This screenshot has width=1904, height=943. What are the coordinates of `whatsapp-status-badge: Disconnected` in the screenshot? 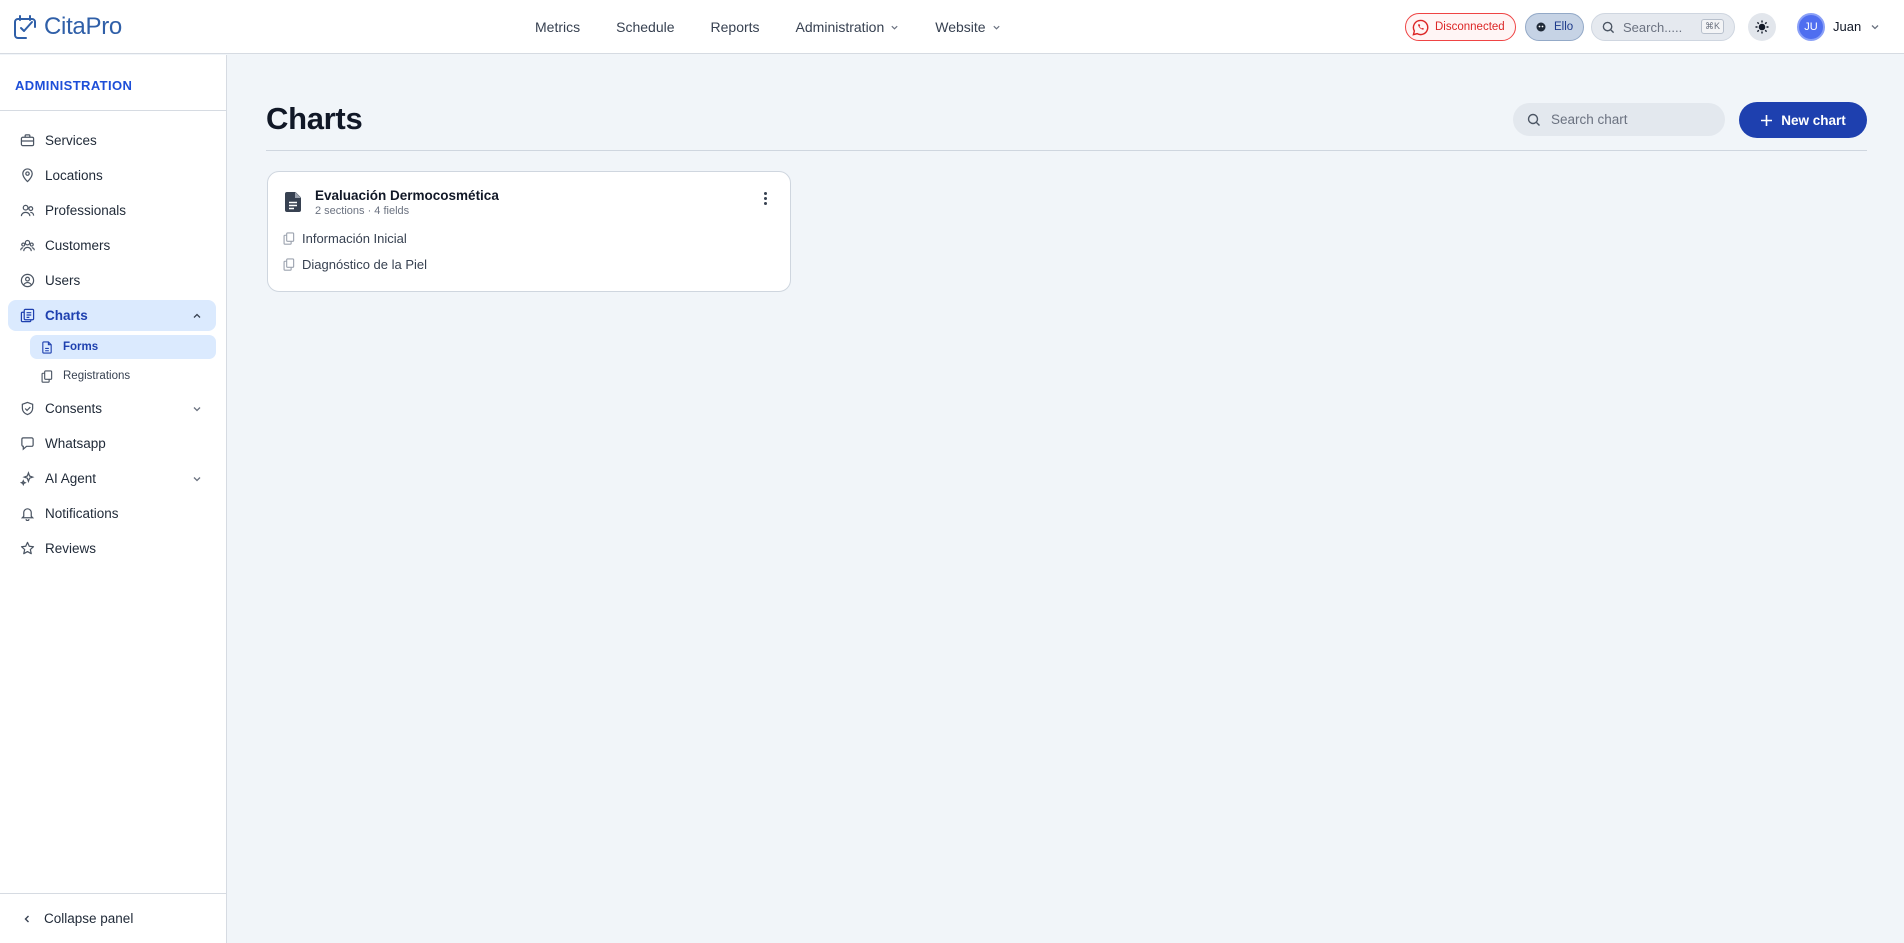 It's located at (1460, 27).